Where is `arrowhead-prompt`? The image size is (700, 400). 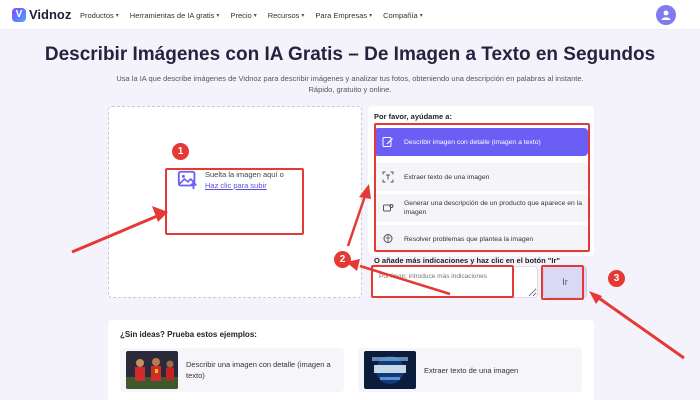 arrowhead-prompt is located at coordinates (353, 265).